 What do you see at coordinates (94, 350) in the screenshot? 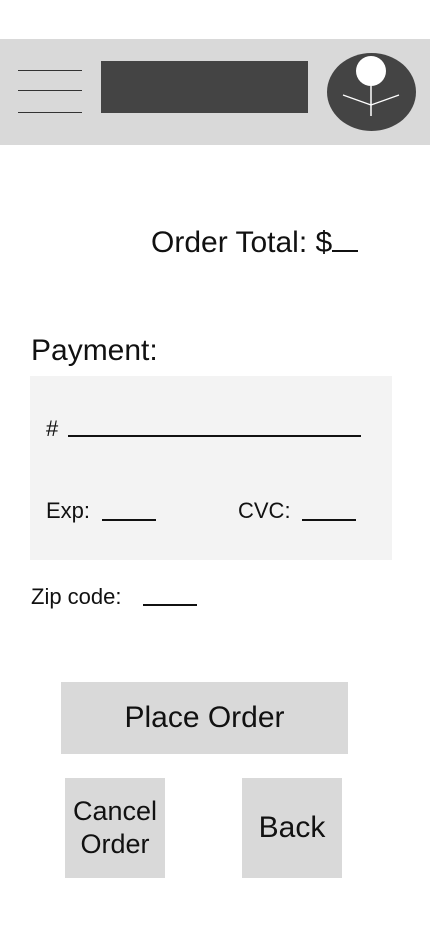
I see `payment-heading: Payment:` at bounding box center [94, 350].